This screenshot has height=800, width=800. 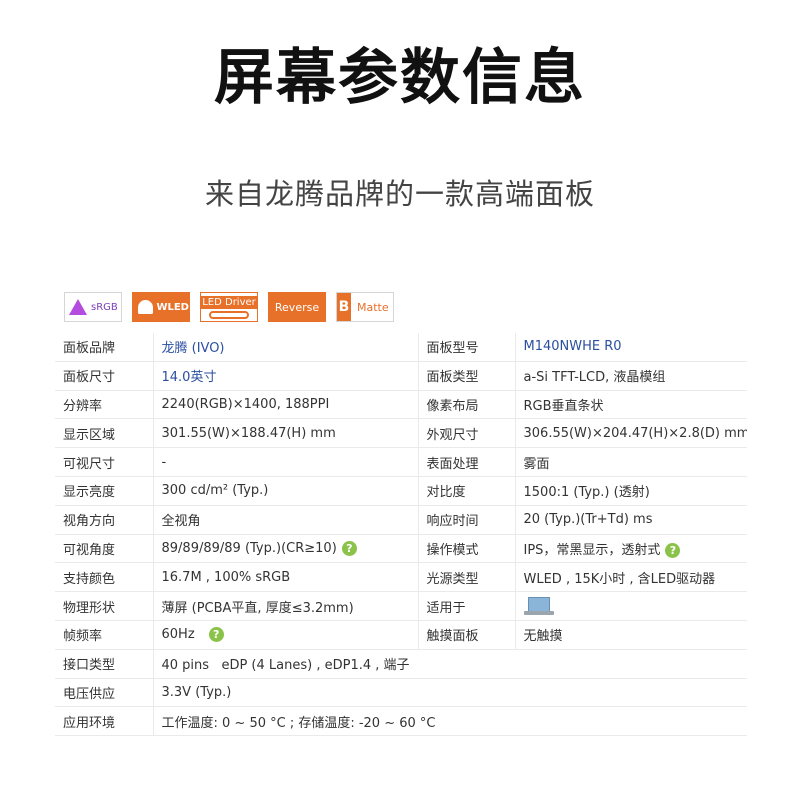 I want to click on spec-value: 无触摸, so click(x=630, y=635).